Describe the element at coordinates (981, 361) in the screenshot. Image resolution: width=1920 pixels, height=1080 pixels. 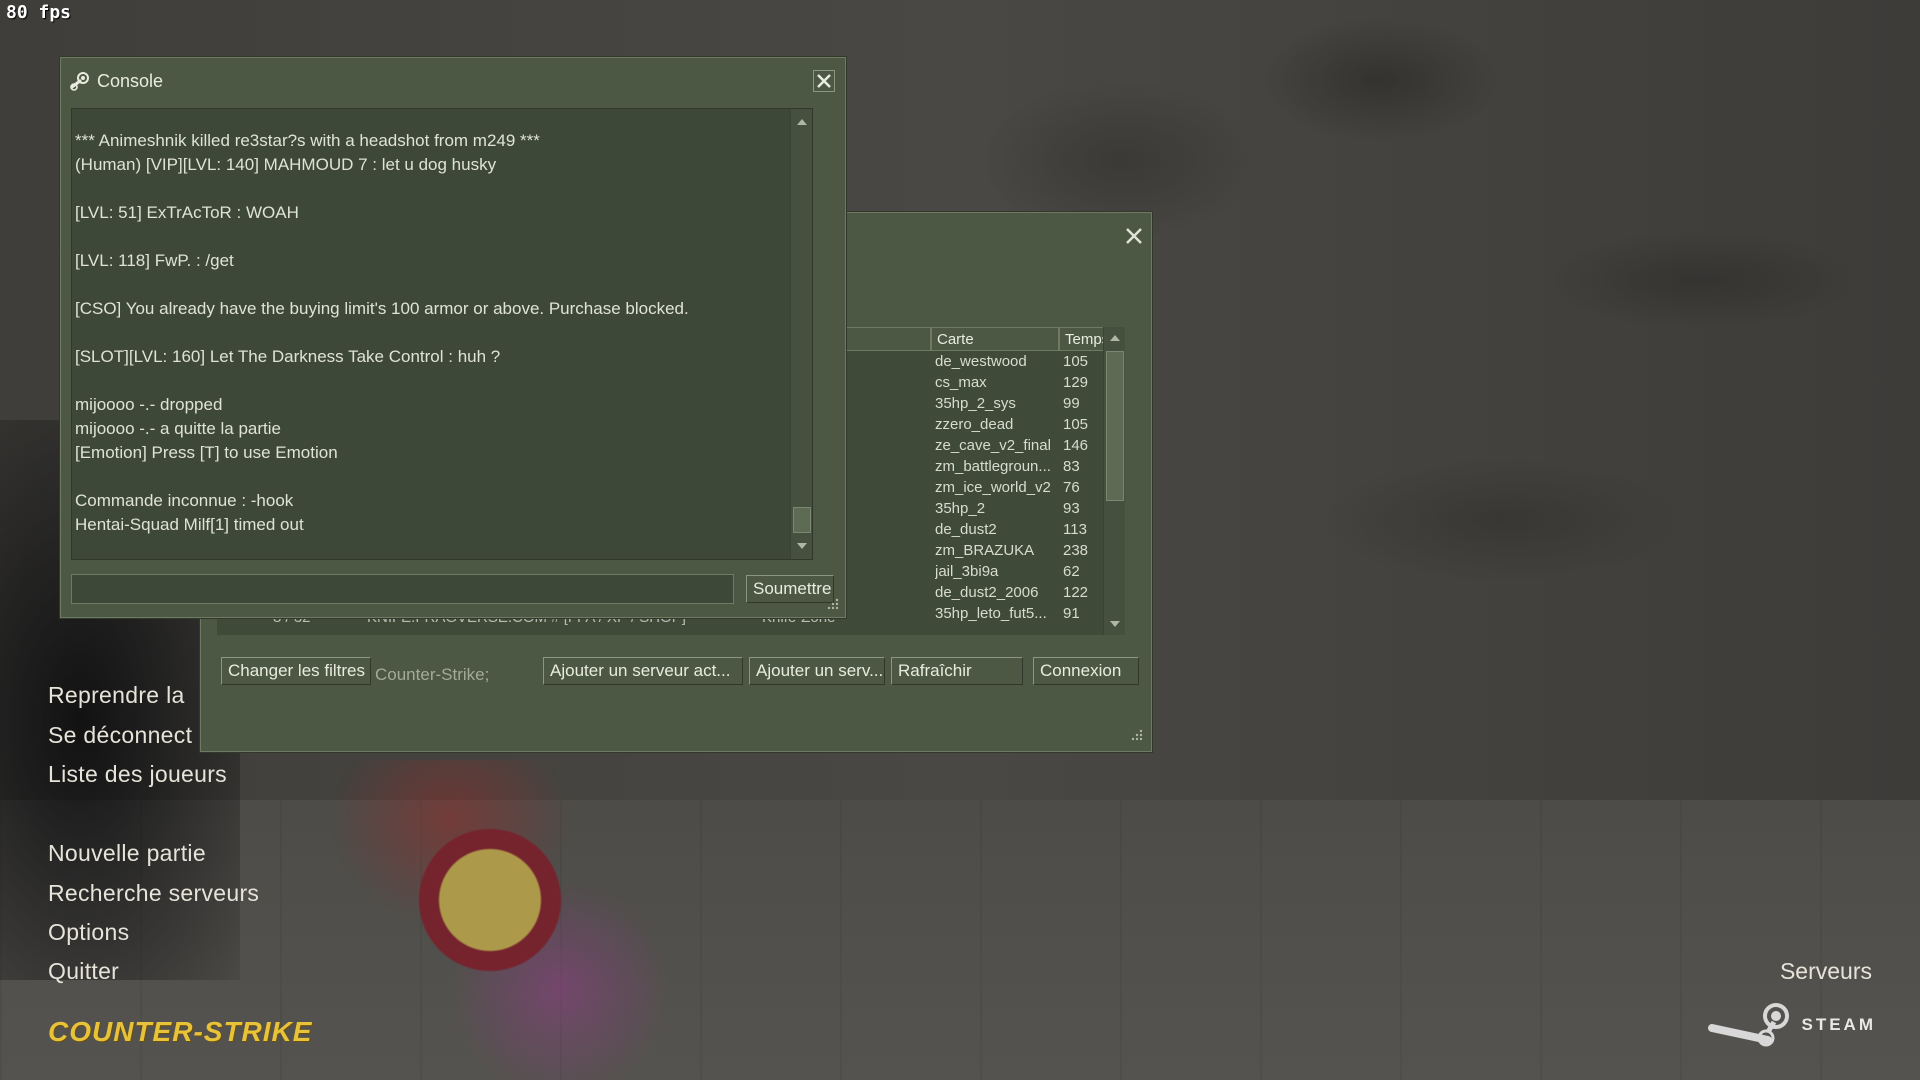
I see `row-map: de_westwood` at that location.